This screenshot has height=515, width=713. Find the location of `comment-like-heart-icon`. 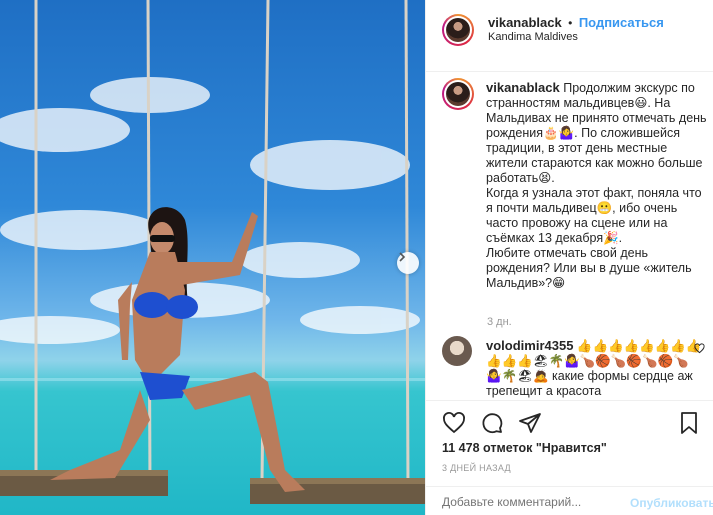

comment-like-heart-icon is located at coordinates (699, 348).